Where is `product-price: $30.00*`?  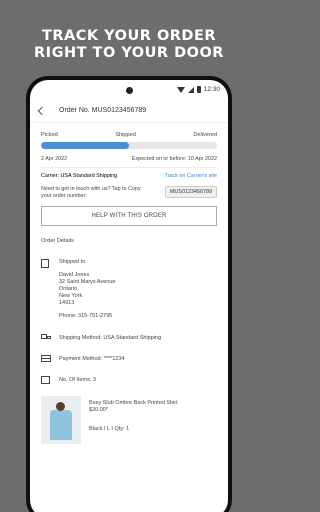 product-price: $30.00* is located at coordinates (98, 410).